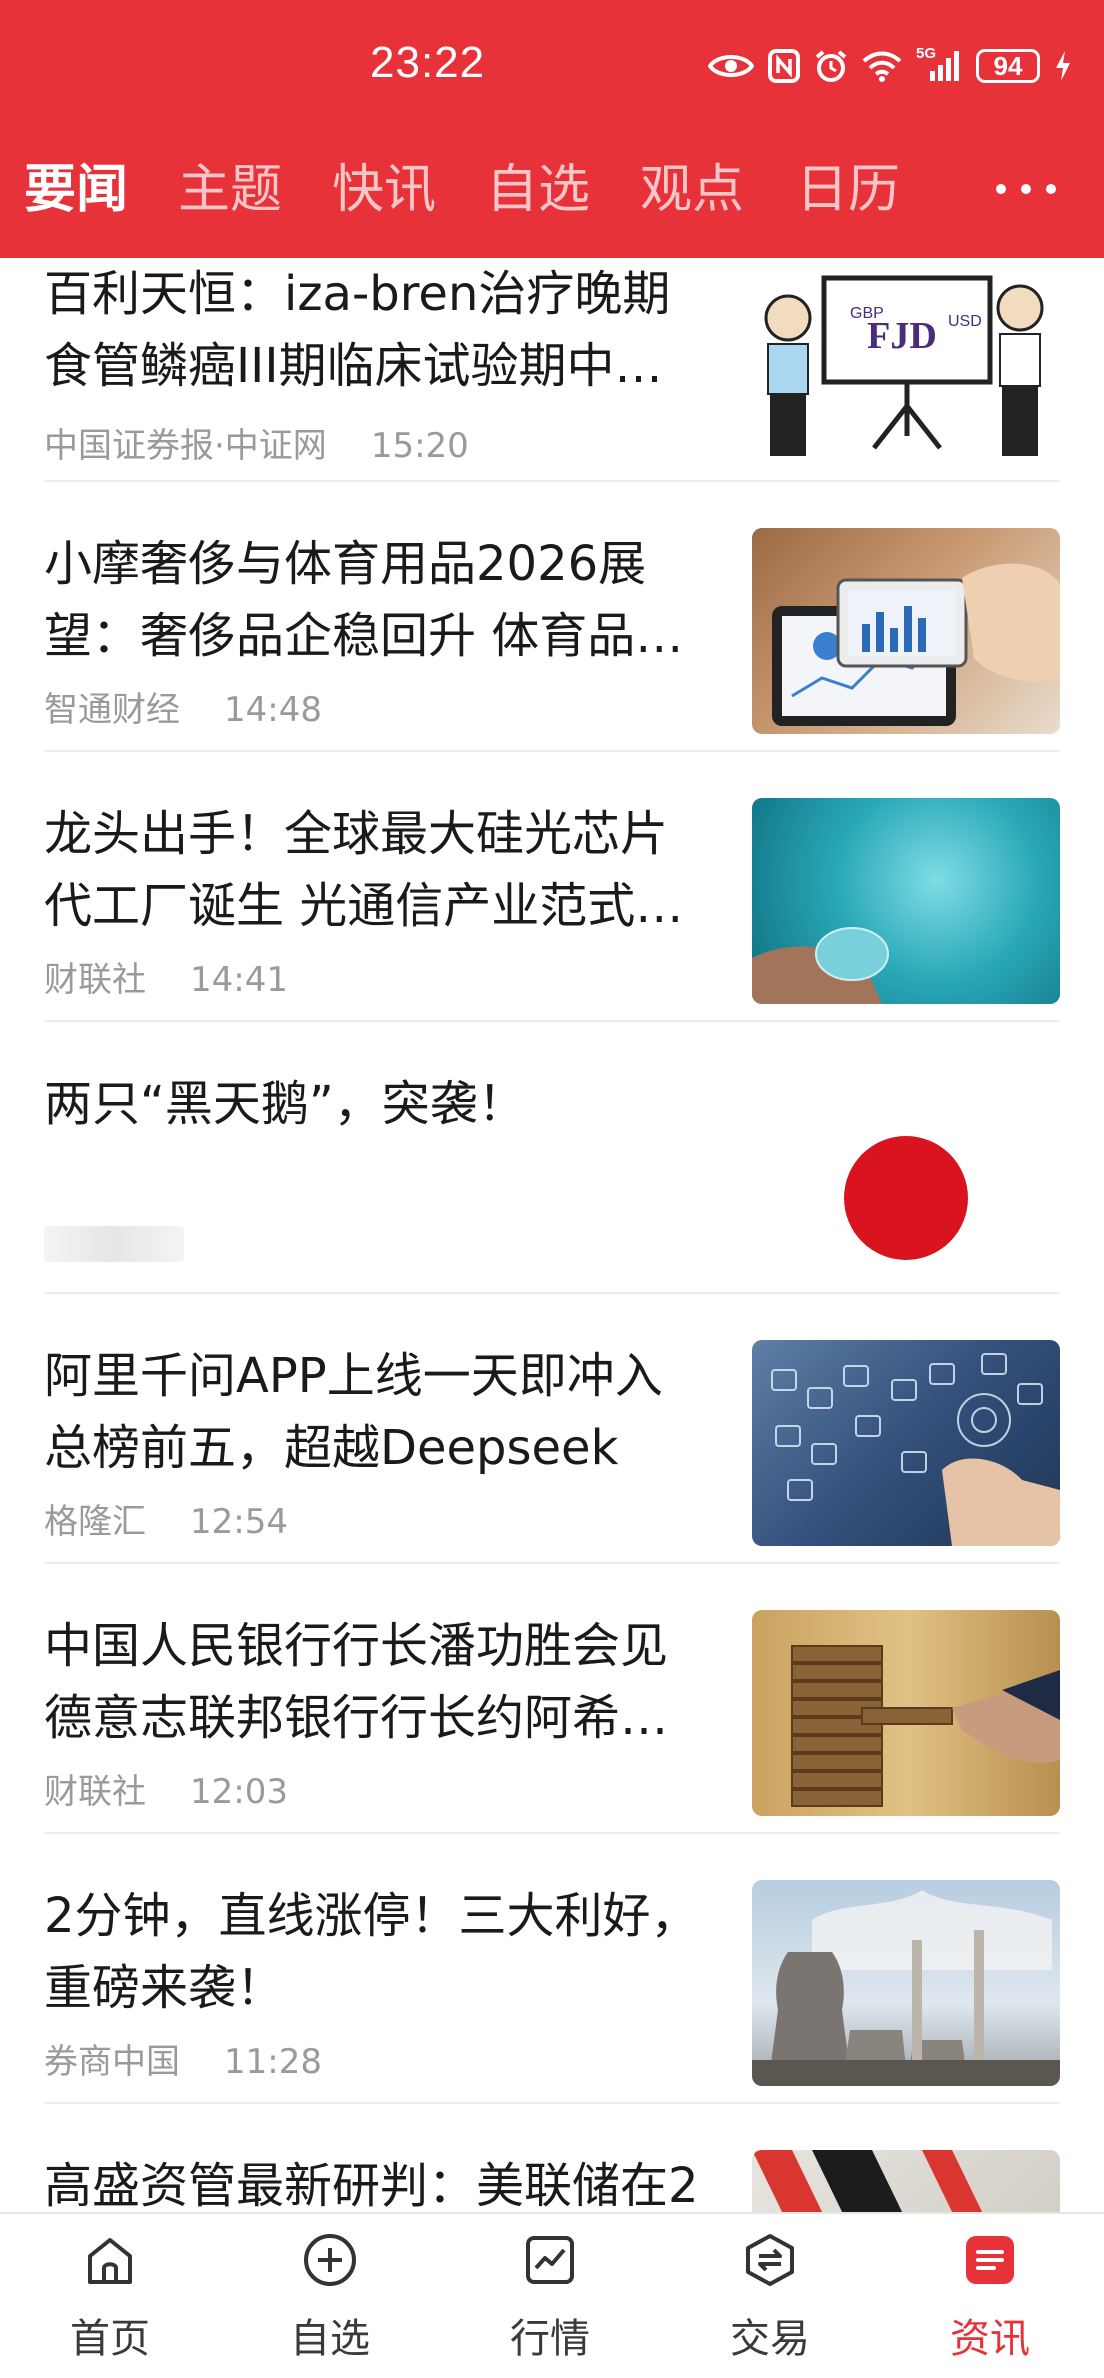 The height and width of the screenshot is (2378, 1104). I want to click on nav-label: 首页, so click(110, 2339).